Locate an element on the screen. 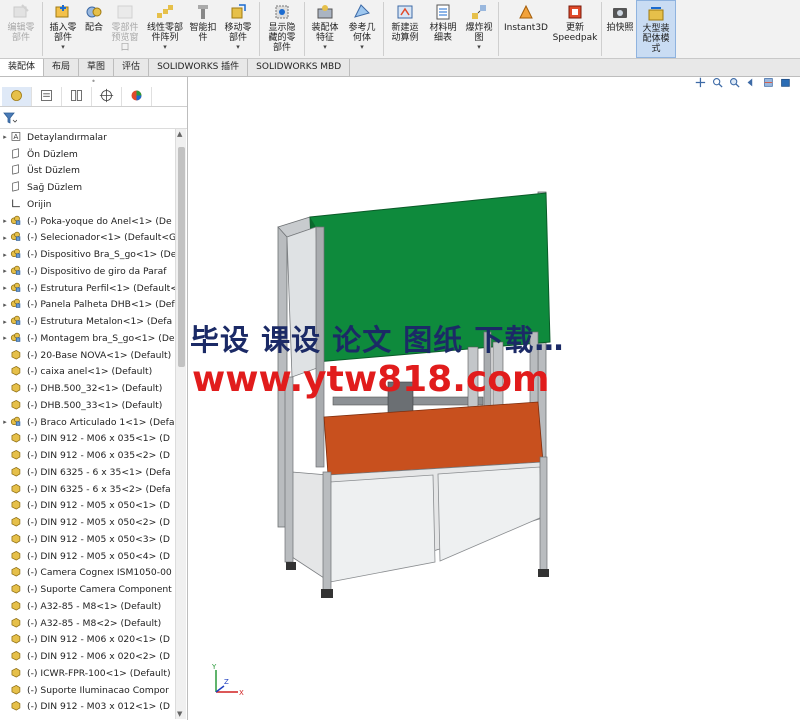  tab-1: 布局 is located at coordinates (62, 67).